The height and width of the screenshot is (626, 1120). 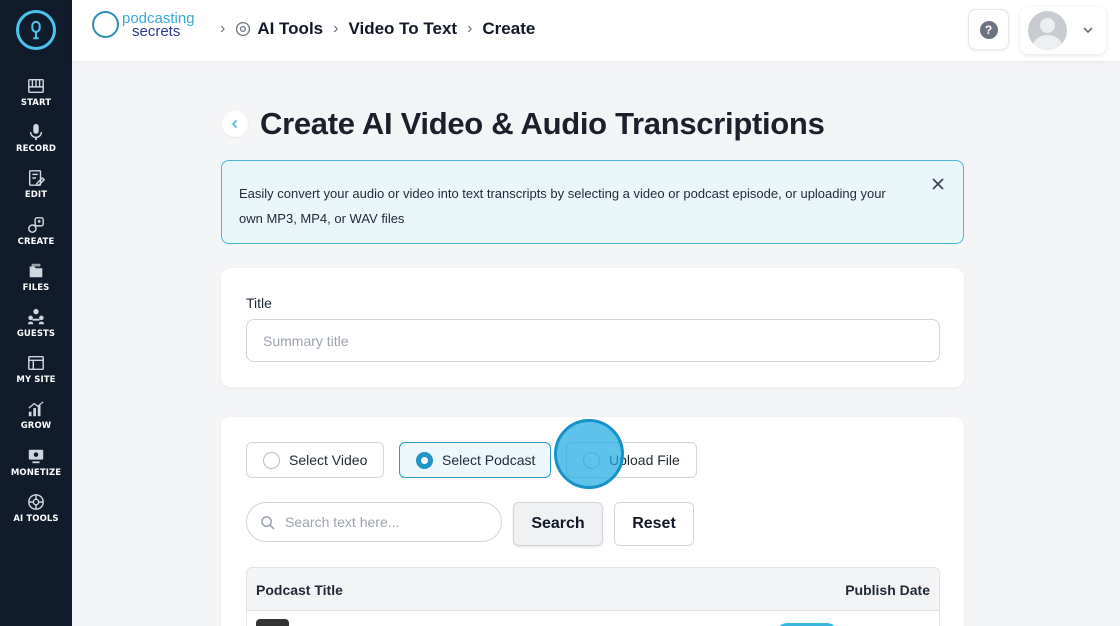 What do you see at coordinates (259, 303) in the screenshot?
I see `title-label: Title` at bounding box center [259, 303].